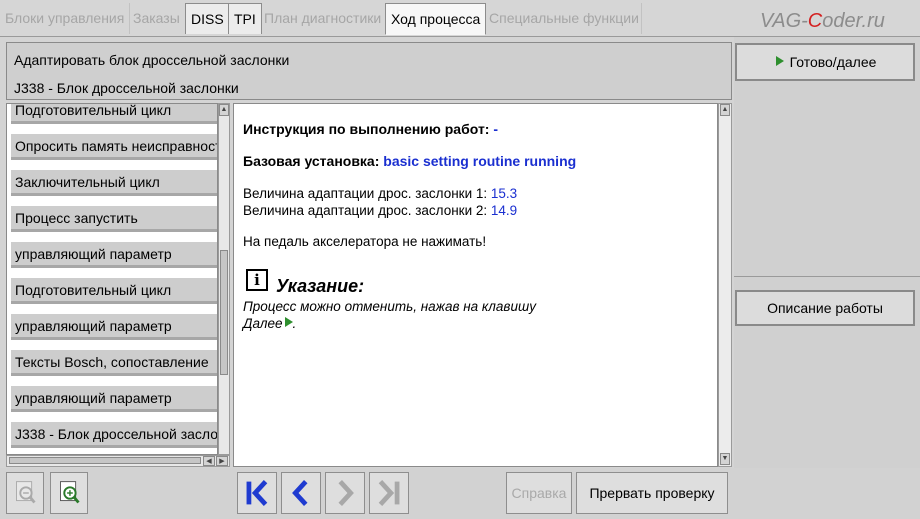 The width and height of the screenshot is (920, 519). Describe the element at coordinates (779, 61) in the screenshot. I see `play-icon` at that location.